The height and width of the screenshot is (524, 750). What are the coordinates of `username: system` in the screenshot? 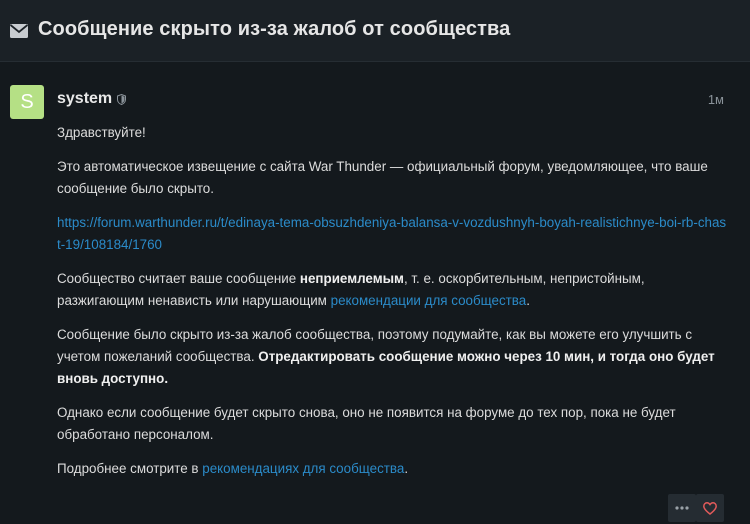 It's located at (84, 99).